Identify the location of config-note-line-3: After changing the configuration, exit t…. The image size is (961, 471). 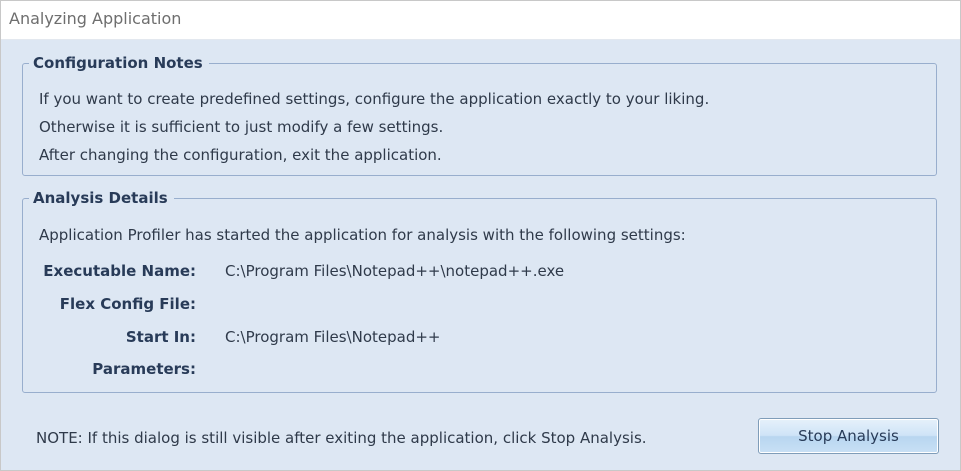
(240, 155).